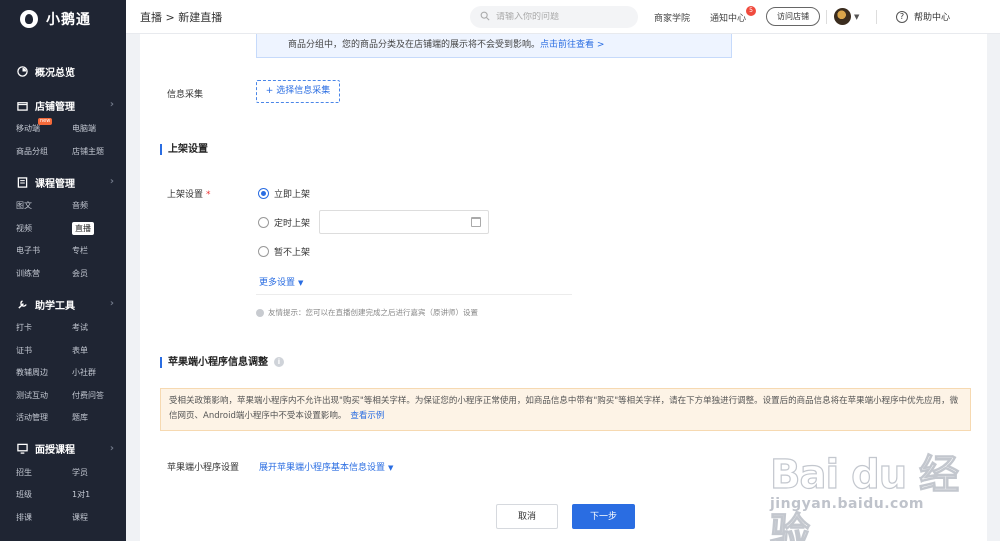  What do you see at coordinates (22, 71) in the screenshot?
I see `dashboard-icon` at bounding box center [22, 71].